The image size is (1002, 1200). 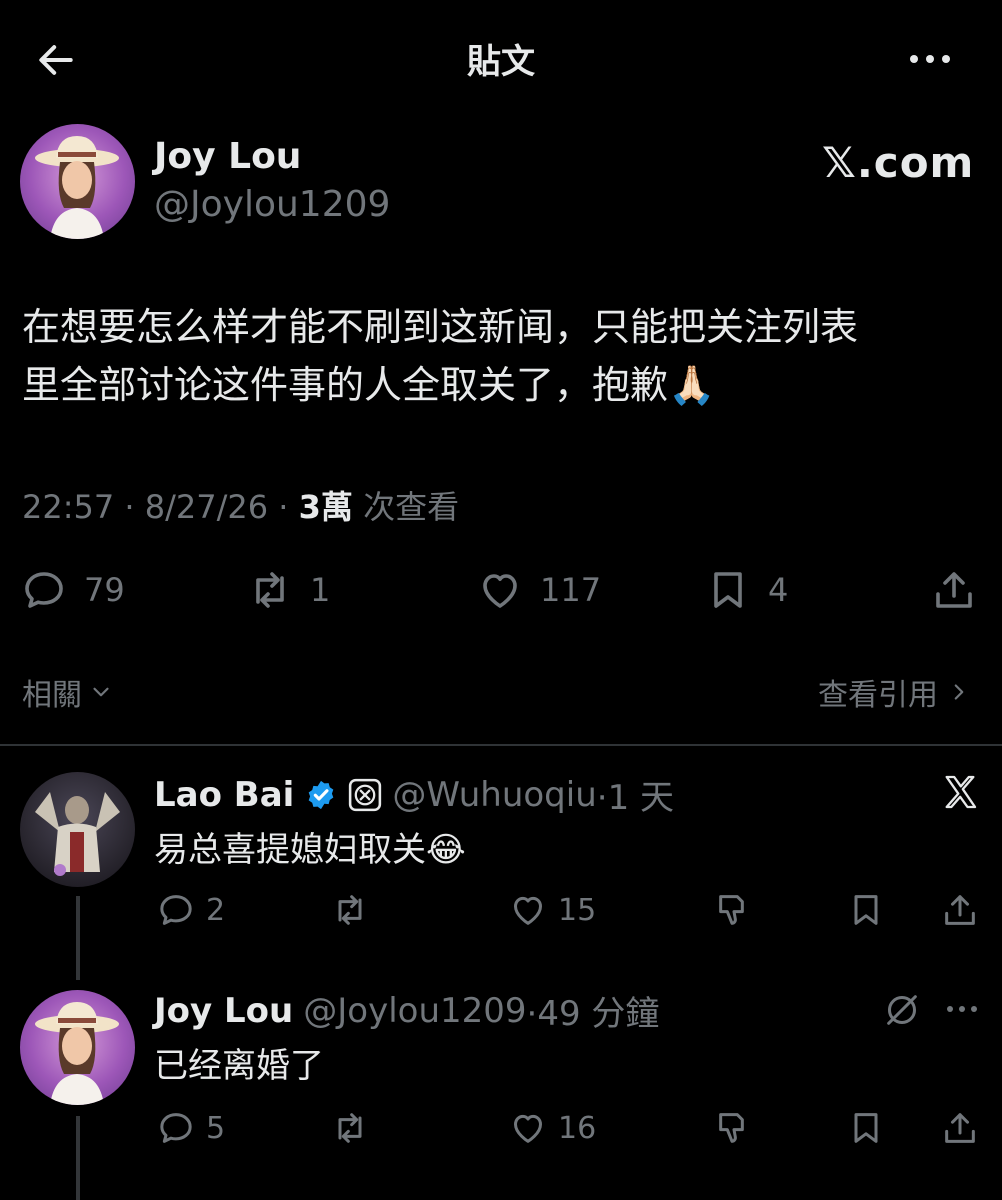 What do you see at coordinates (501, 62) in the screenshot?
I see `page-title: 貼文` at bounding box center [501, 62].